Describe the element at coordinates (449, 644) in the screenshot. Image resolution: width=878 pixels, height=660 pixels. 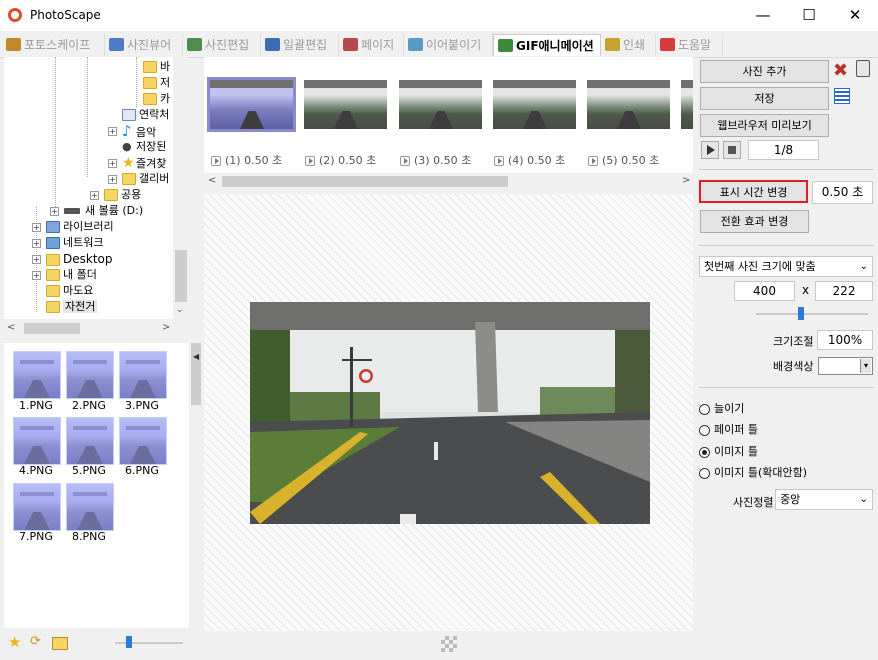
I see `transparency-checker-icon` at that location.